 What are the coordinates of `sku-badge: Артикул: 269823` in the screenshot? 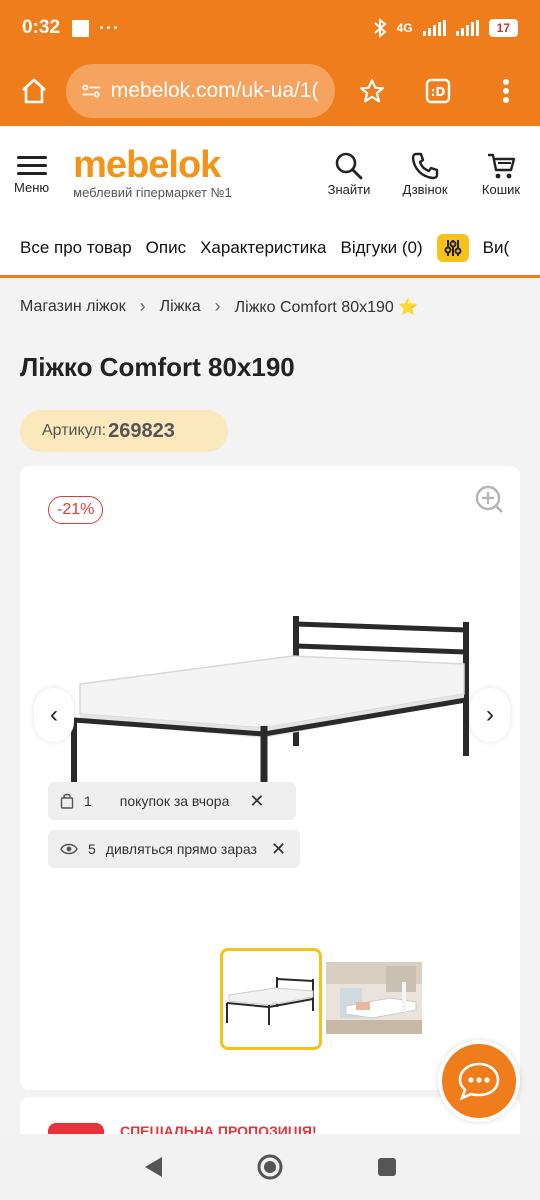 It's located at (124, 431).